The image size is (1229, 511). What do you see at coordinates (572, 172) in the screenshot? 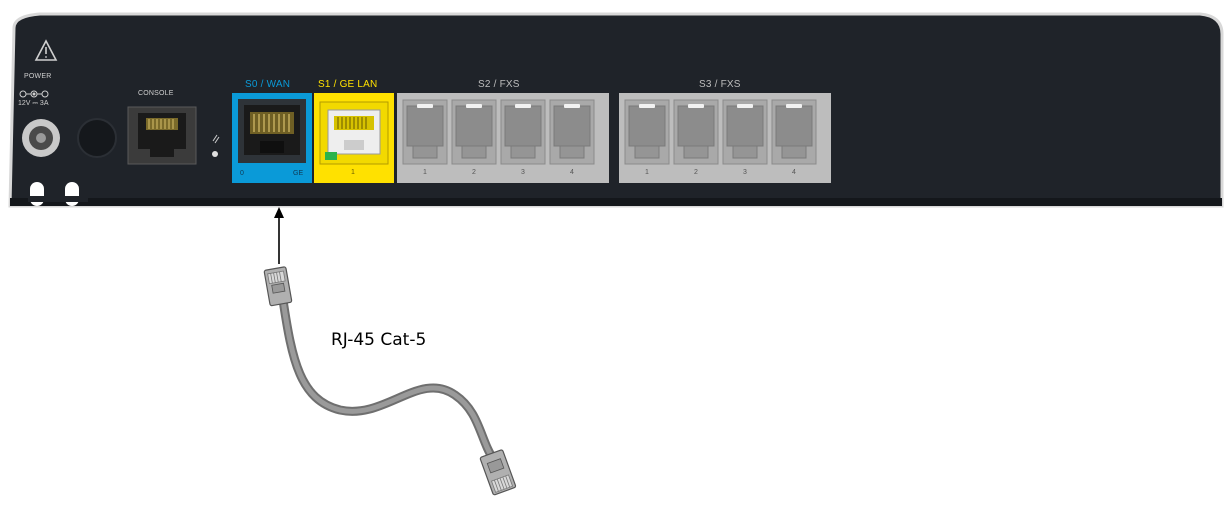
I see `s2-fxs-port-number: 4` at bounding box center [572, 172].